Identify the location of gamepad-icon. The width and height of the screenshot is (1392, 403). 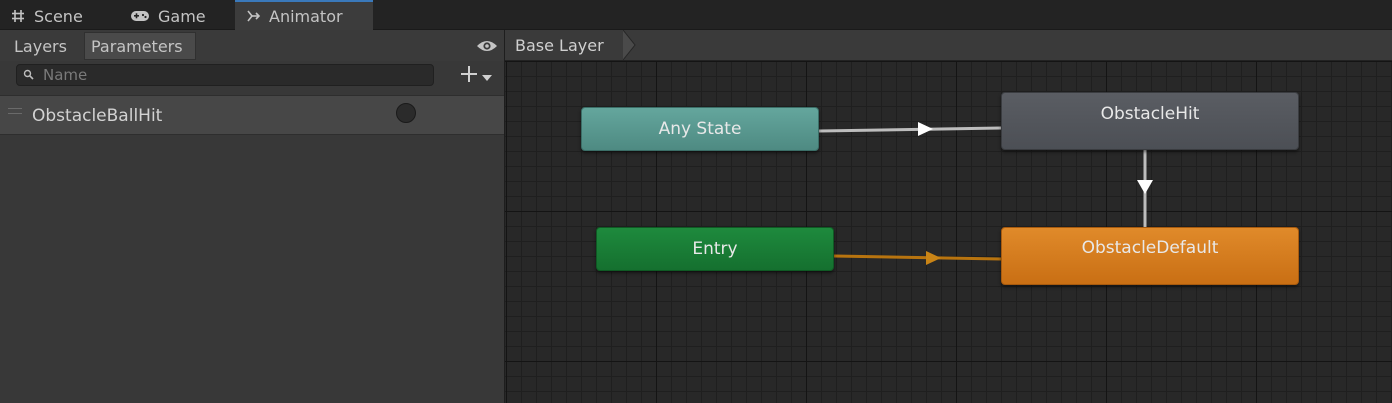
(140, 16).